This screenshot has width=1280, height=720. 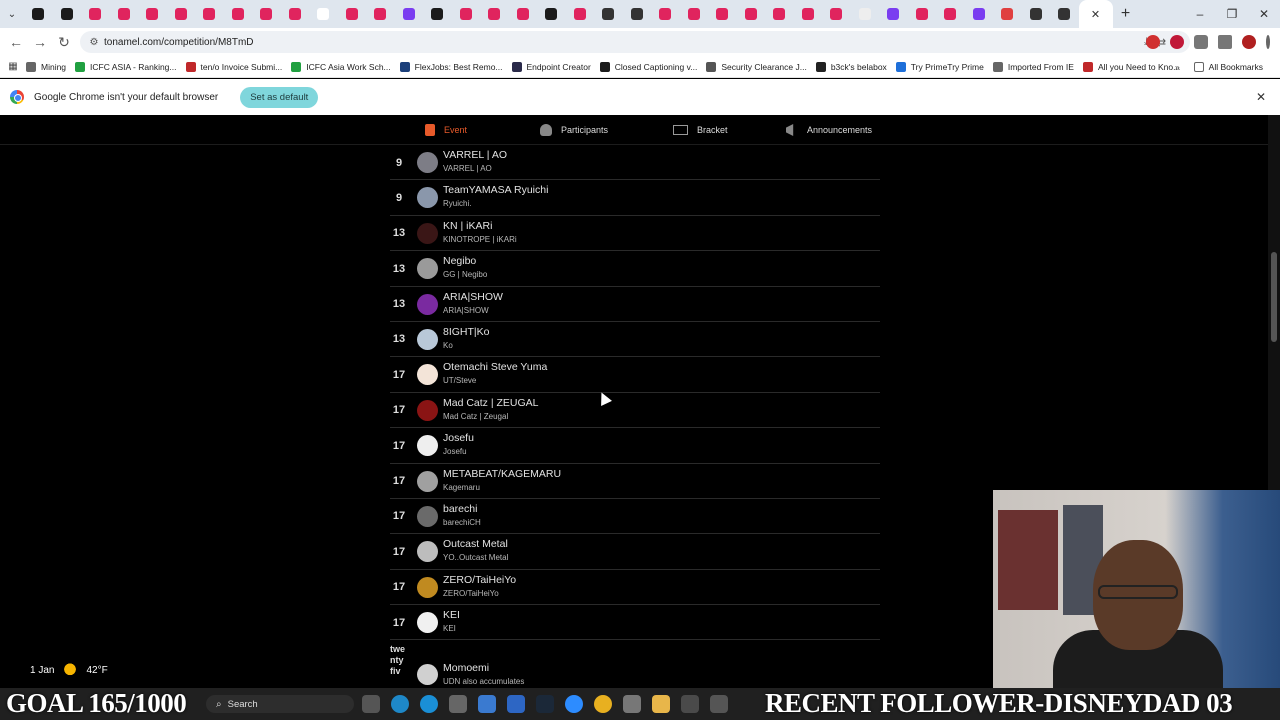 What do you see at coordinates (1095, 14) in the screenshot?
I see `tab-active: ✕` at bounding box center [1095, 14].